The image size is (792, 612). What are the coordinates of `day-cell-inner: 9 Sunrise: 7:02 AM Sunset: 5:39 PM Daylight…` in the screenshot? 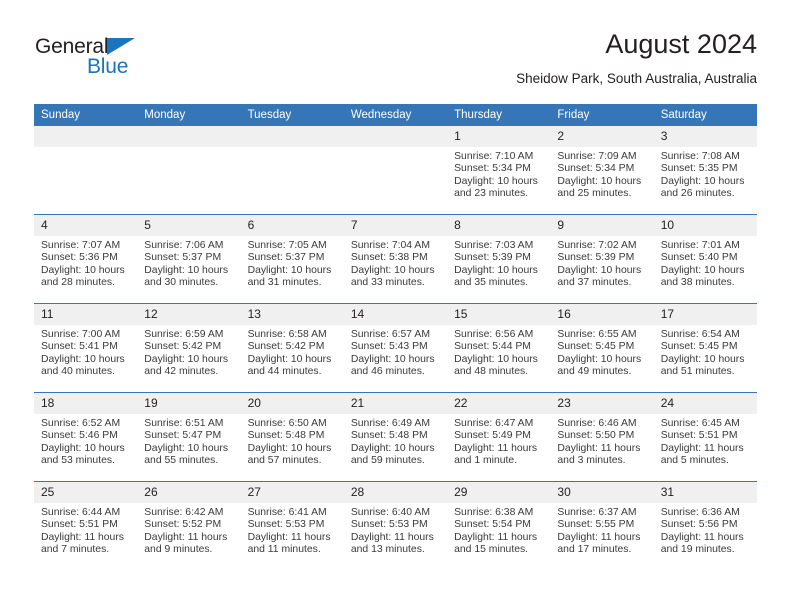 It's located at (602, 259).